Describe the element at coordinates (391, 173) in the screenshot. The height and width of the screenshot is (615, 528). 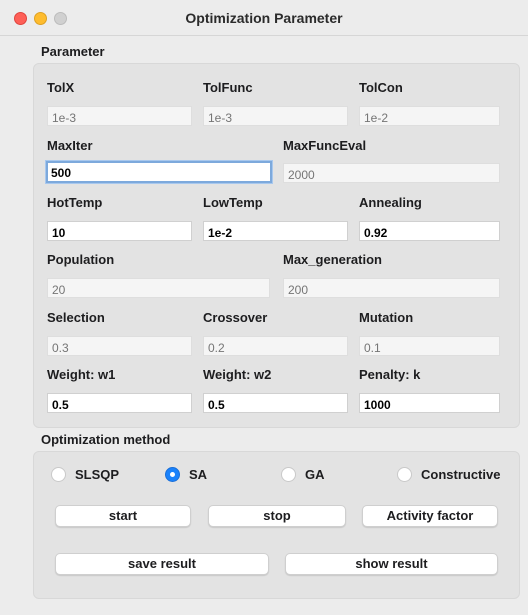
I see `maxfunceval-field` at that location.